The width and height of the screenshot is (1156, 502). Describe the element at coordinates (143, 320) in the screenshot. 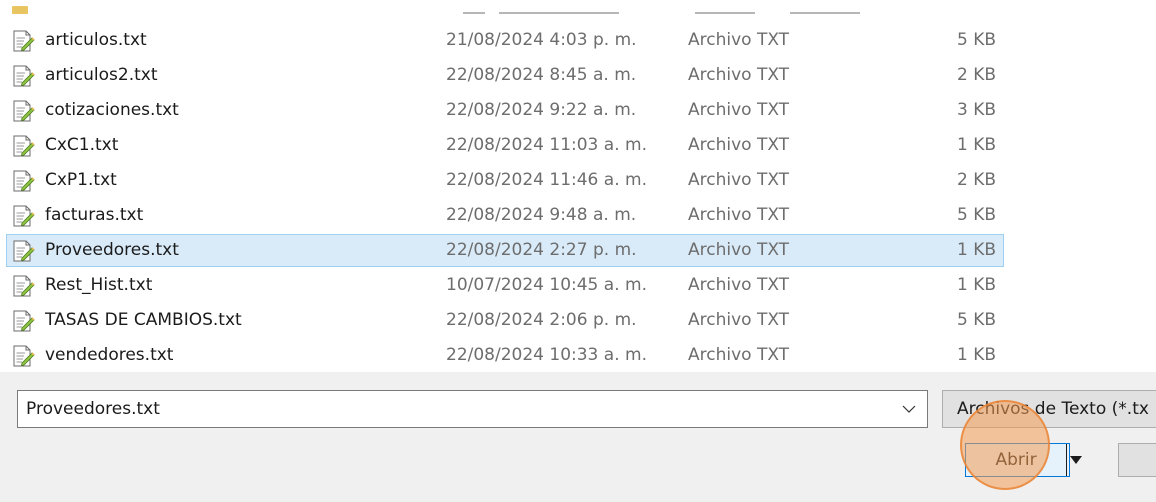

I see `file-name: TASAS DE CAMBIOS.txt` at that location.